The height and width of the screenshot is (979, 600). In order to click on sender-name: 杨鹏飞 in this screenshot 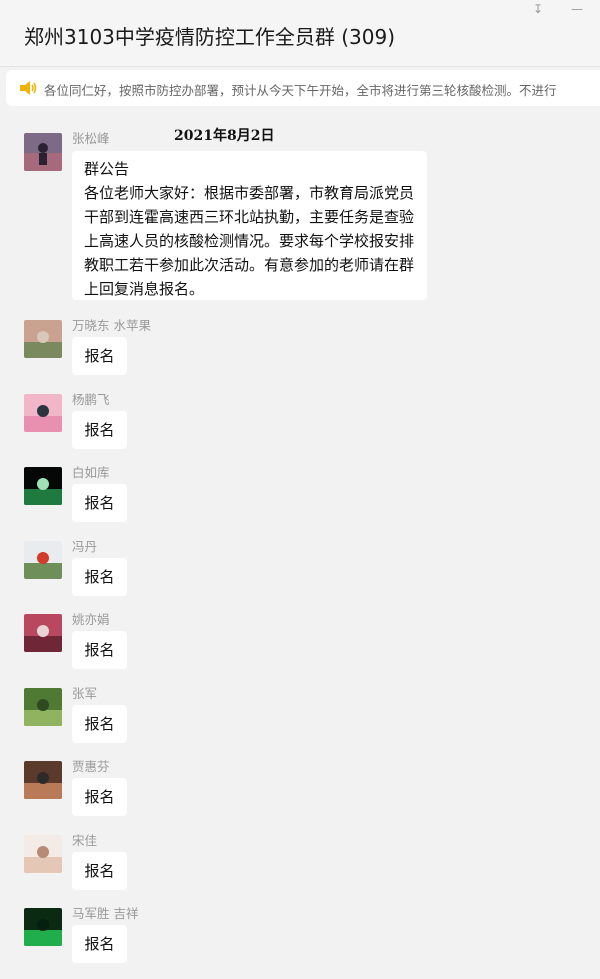, I will do `click(91, 399)`.